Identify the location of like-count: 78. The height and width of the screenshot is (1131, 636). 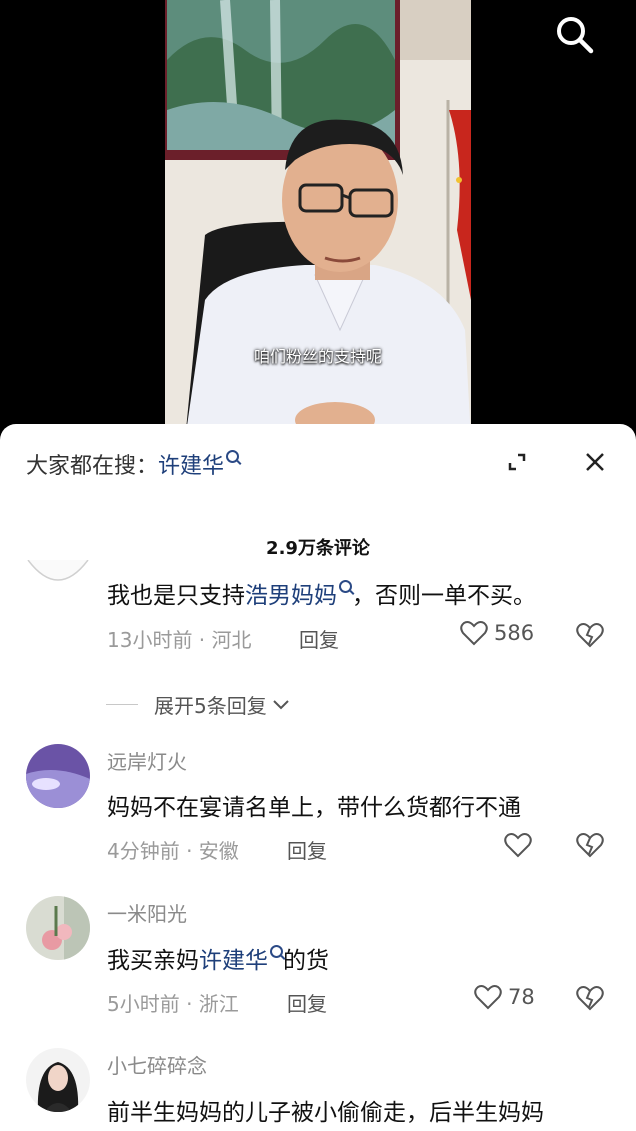
(521, 997).